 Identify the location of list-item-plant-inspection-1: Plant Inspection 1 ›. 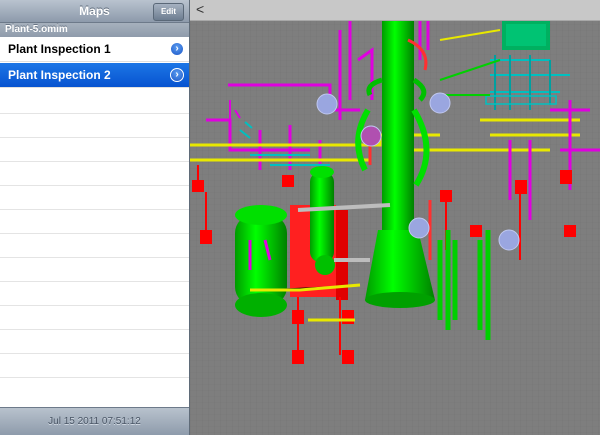
(94, 49).